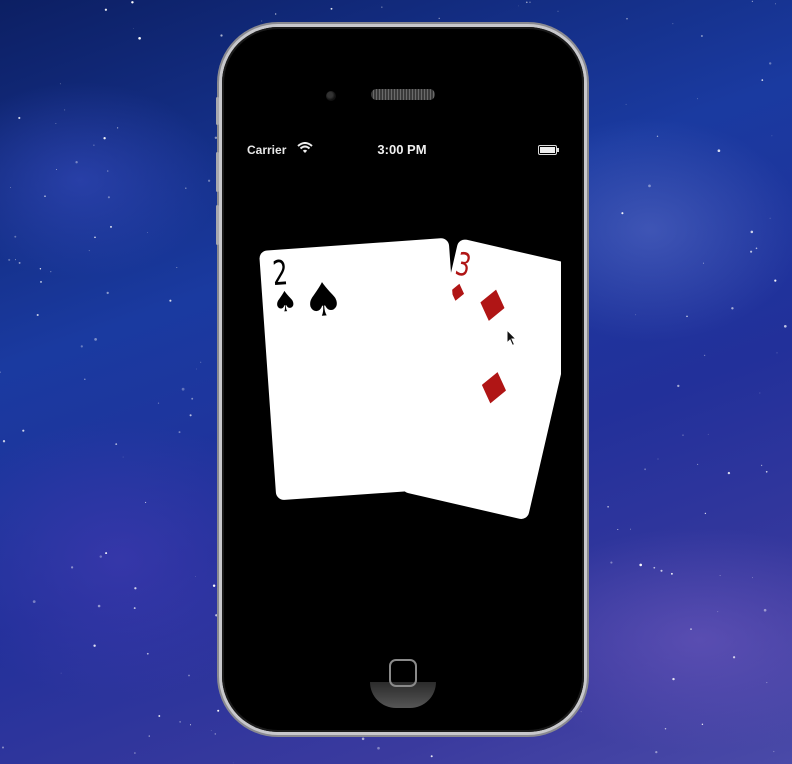  What do you see at coordinates (404, 149) in the screenshot?
I see `status-bar: Carrier 3:00 PM` at bounding box center [404, 149].